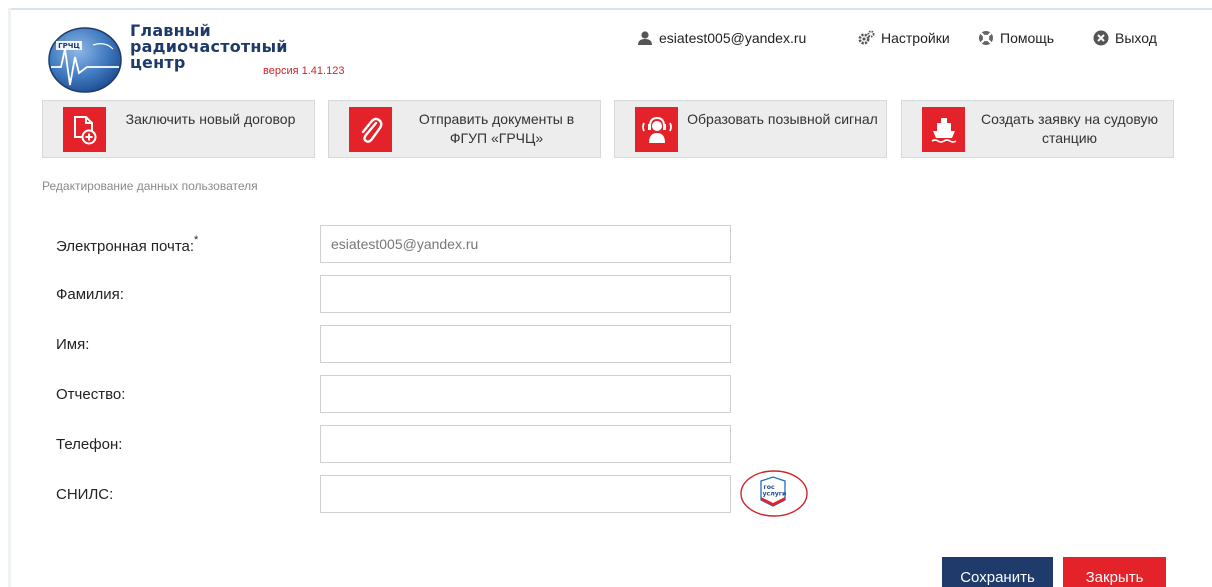  What do you see at coordinates (85, 60) in the screenshot?
I see `grchc-logo: ГРЧЦ` at bounding box center [85, 60].